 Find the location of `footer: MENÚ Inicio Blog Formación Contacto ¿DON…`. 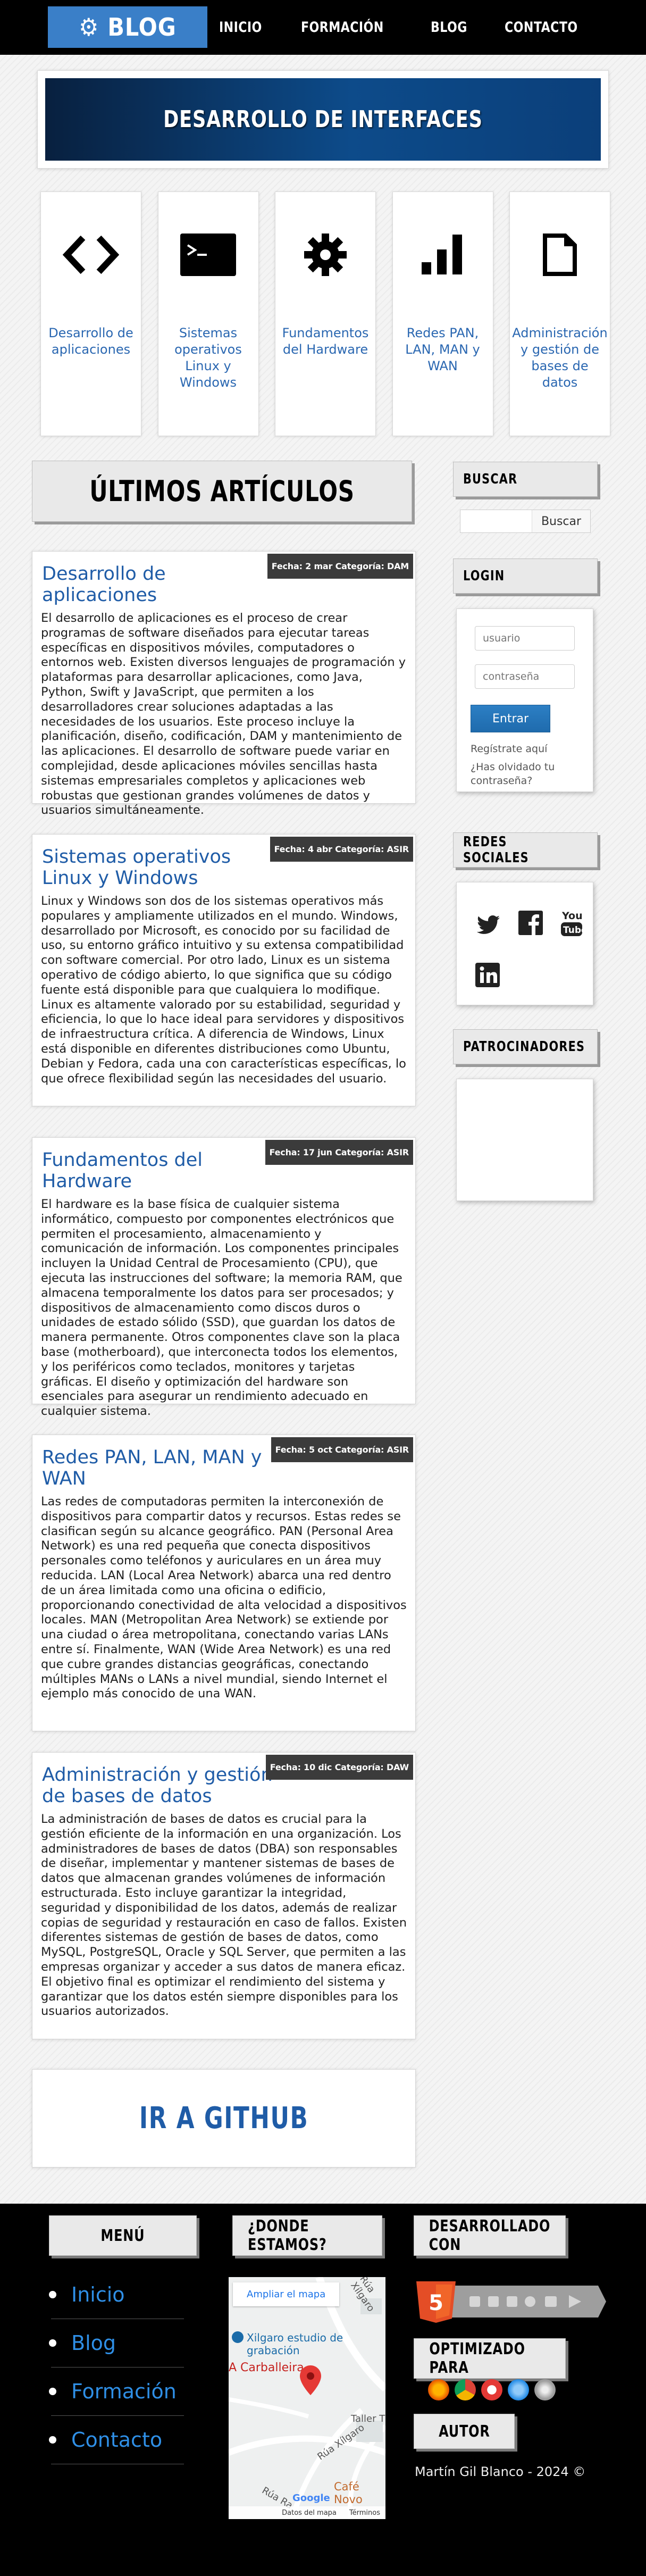

footer: MENÚ Inicio Blog Formación Contacto ¿DON… is located at coordinates (323, 2390).